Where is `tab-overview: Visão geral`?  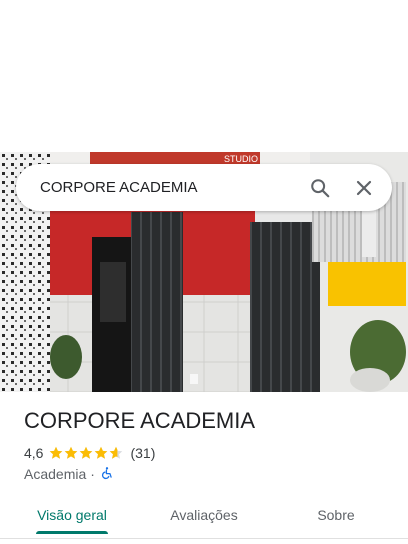 tab-overview: Visão geral is located at coordinates (72, 515).